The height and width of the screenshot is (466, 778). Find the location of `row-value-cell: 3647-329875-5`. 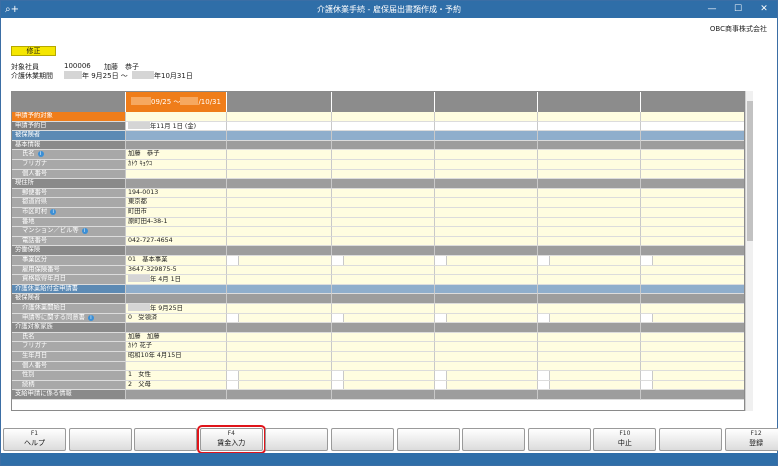

row-value-cell: 3647-329875-5 is located at coordinates (176, 270).